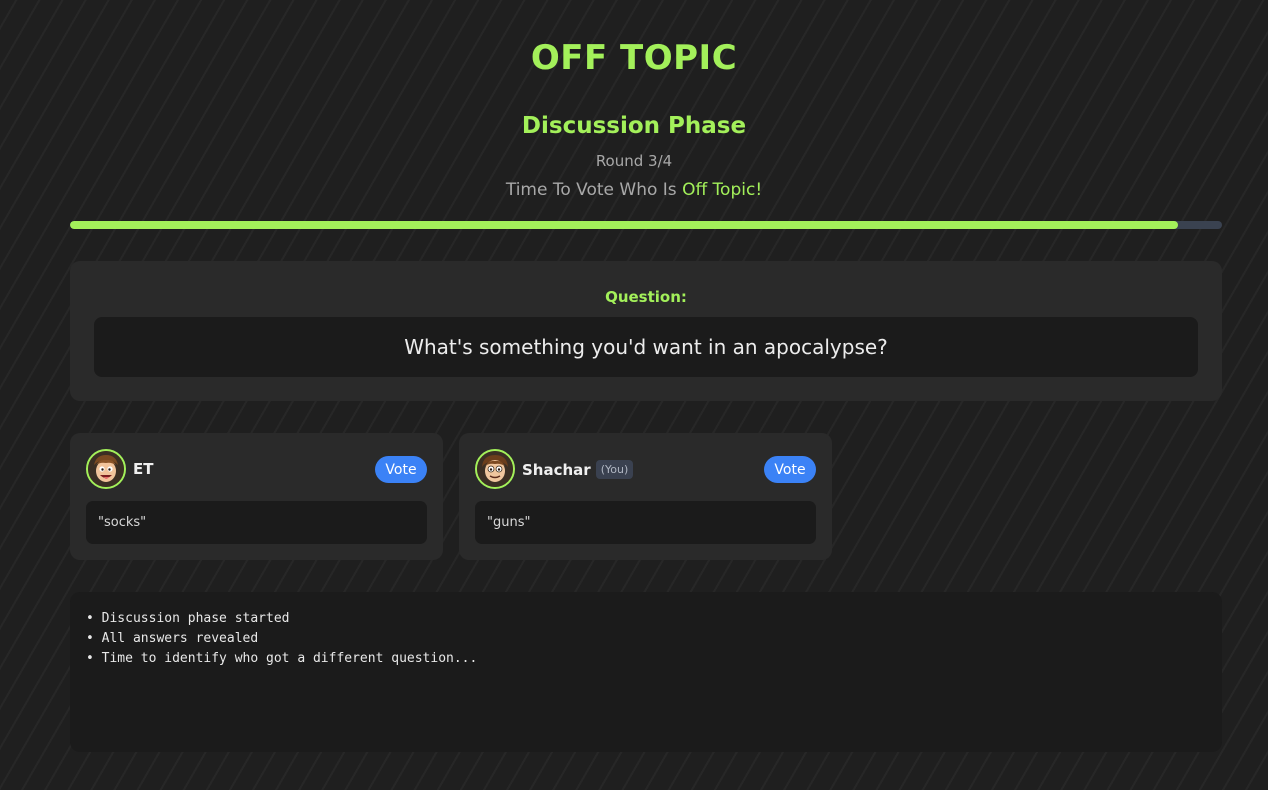 The image size is (1268, 790). I want to click on you-badge: (You), so click(614, 469).